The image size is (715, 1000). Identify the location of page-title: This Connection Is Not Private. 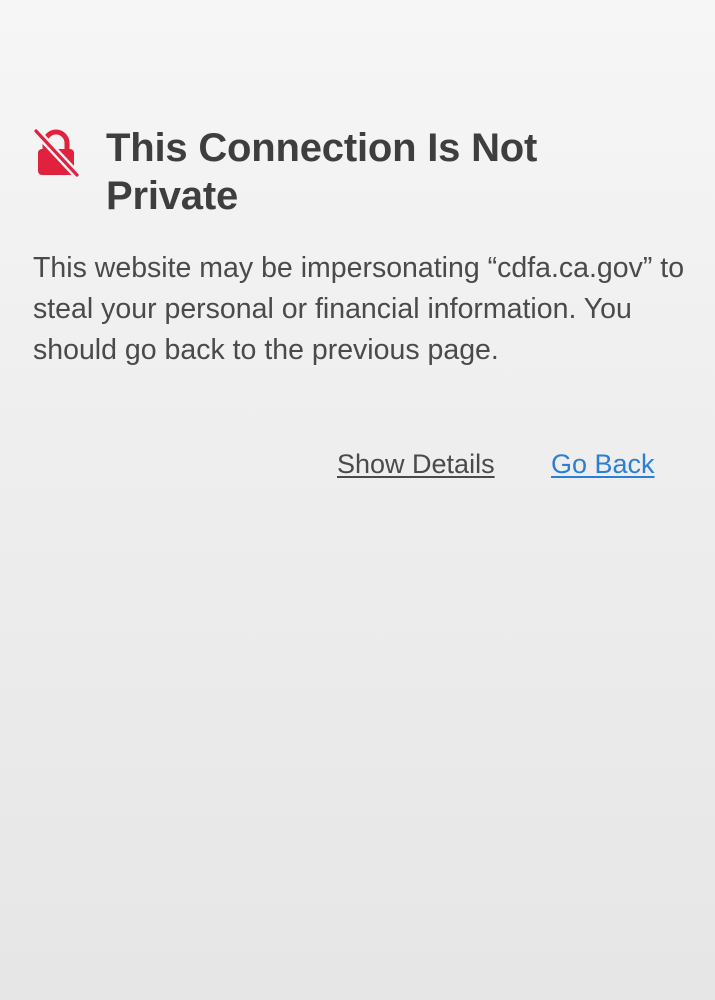
(322, 172).